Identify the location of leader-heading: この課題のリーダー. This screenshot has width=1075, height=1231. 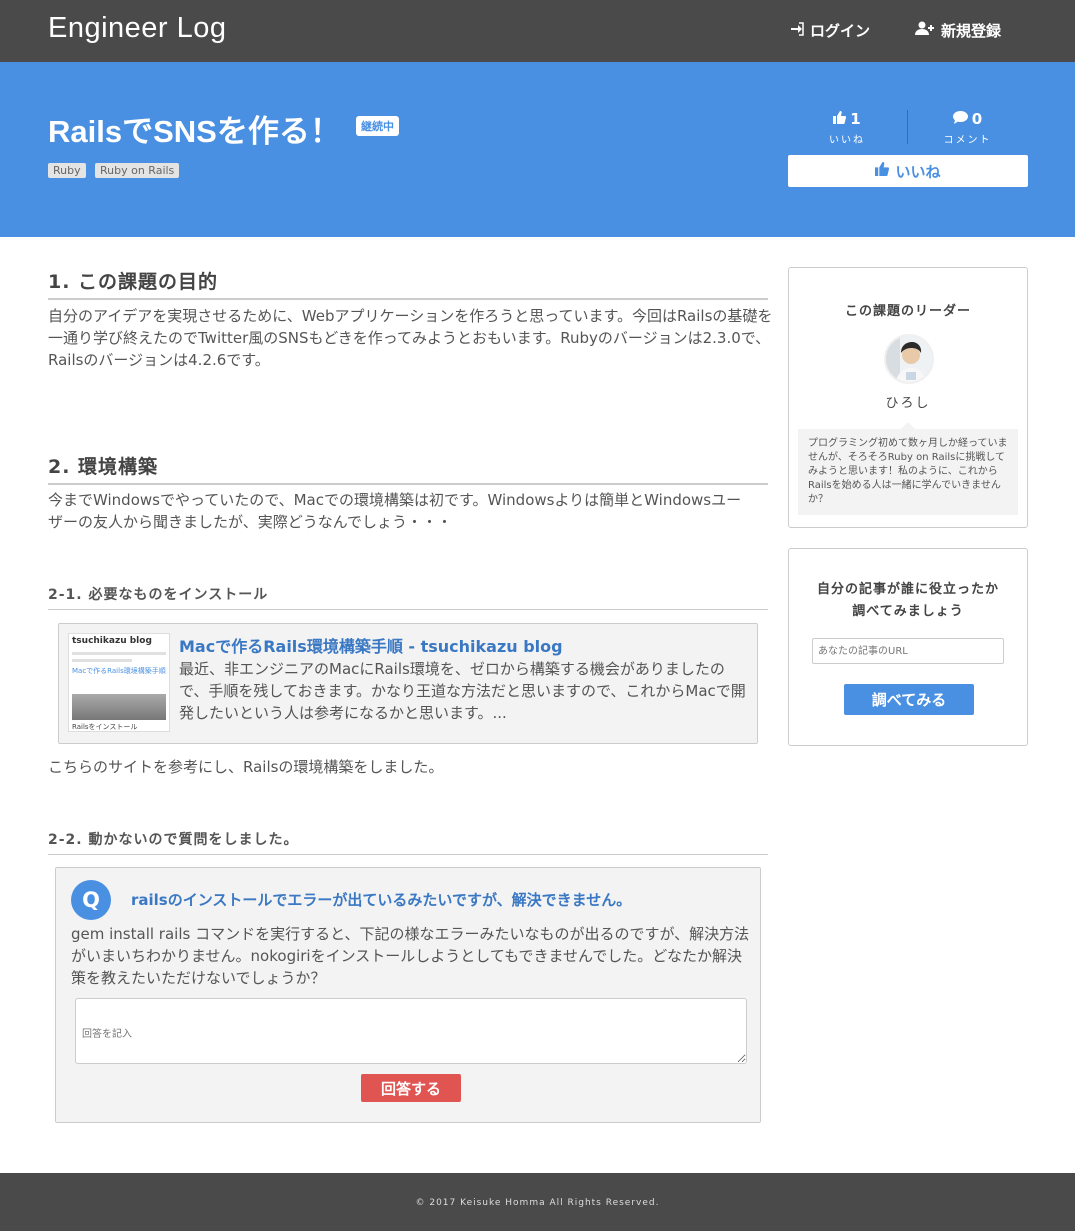
(907, 311).